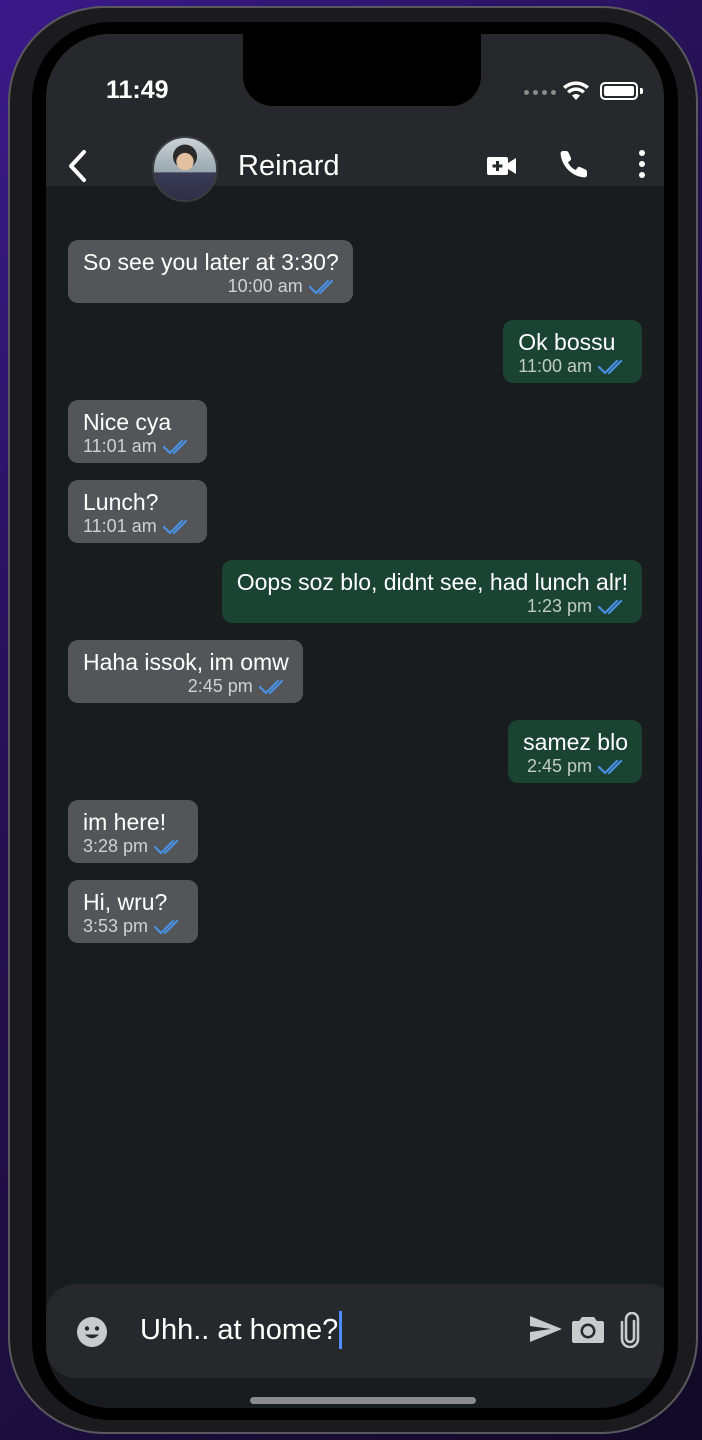 The image size is (702, 1440). I want to click on message-meta: 11:00 am, so click(573, 366).